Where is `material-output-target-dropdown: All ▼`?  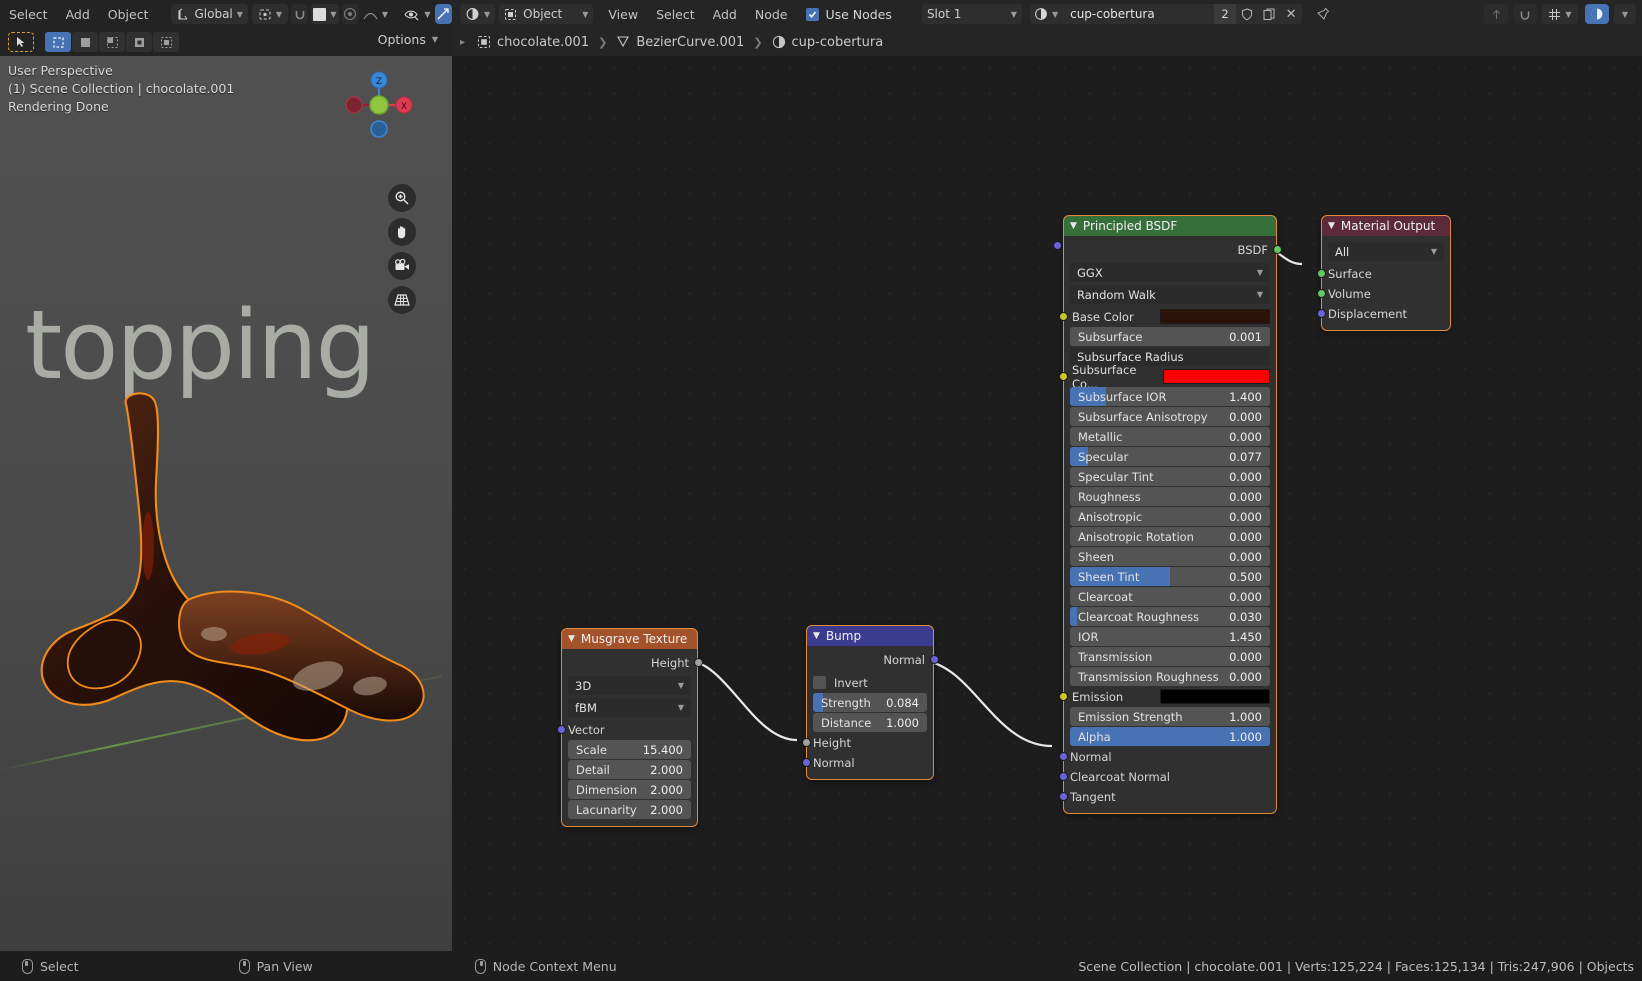
material-output-target-dropdown: All ▼ is located at coordinates (1386, 251).